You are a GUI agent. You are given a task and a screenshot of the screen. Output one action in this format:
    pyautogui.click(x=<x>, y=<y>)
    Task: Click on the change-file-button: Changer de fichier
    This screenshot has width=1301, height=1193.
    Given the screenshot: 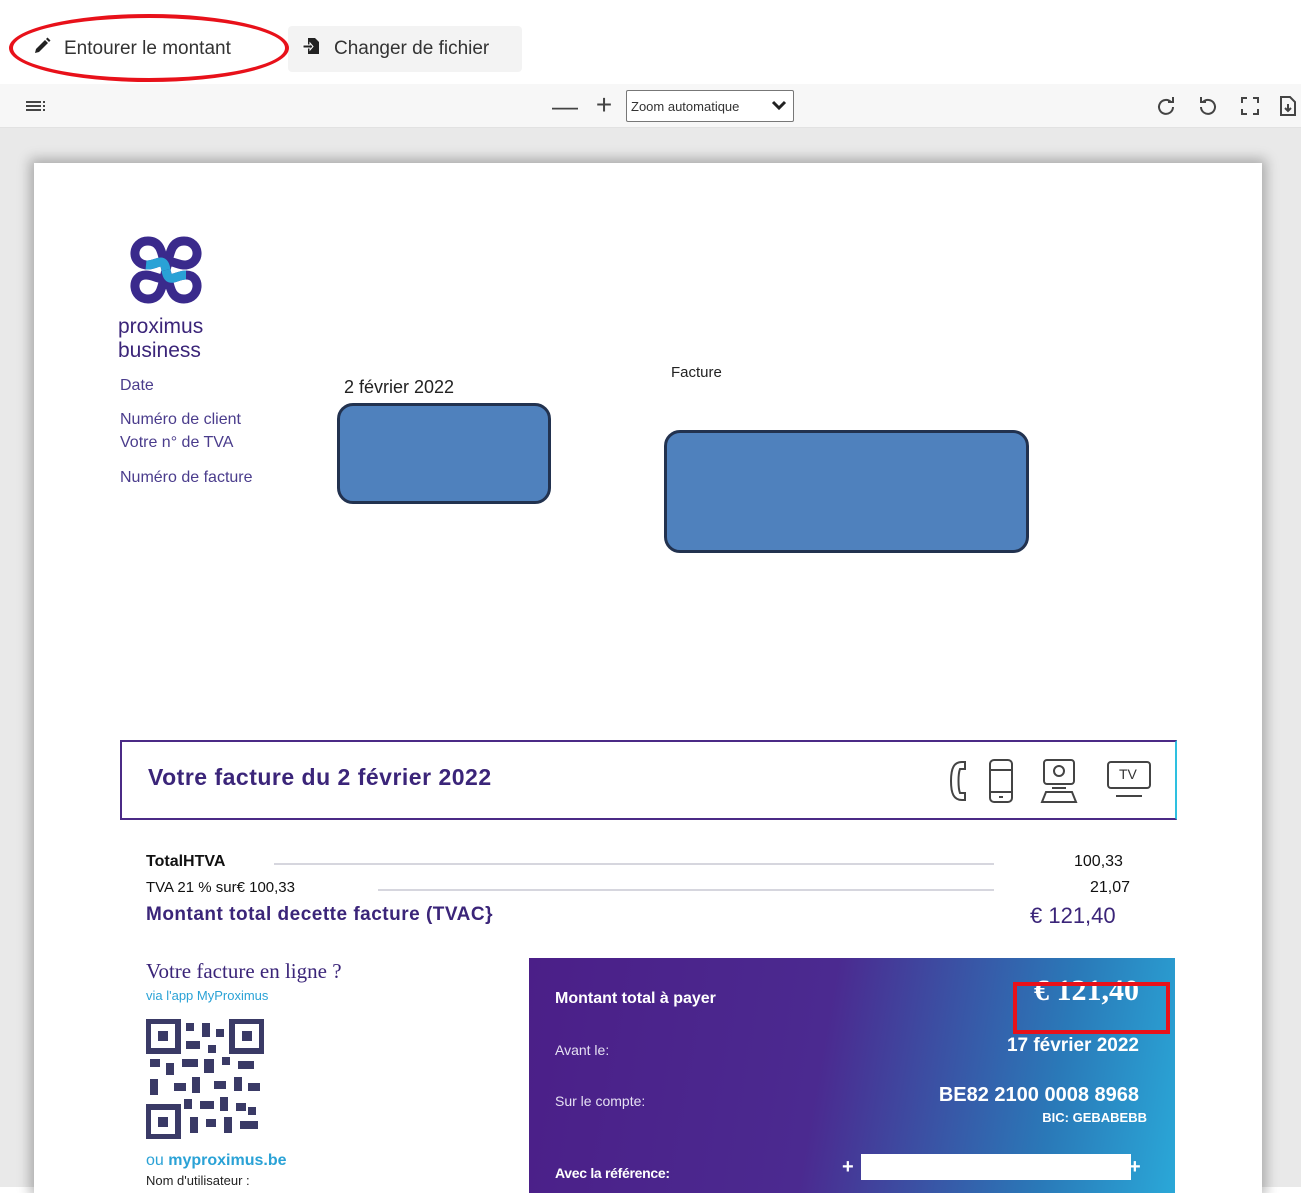 What is the action you would take?
    pyautogui.click(x=405, y=49)
    